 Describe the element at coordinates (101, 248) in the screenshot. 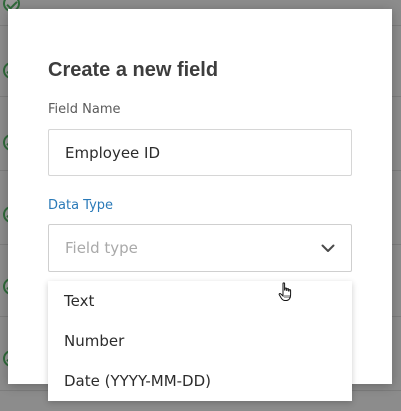

I see `data-type-placeholder: Field type` at that location.